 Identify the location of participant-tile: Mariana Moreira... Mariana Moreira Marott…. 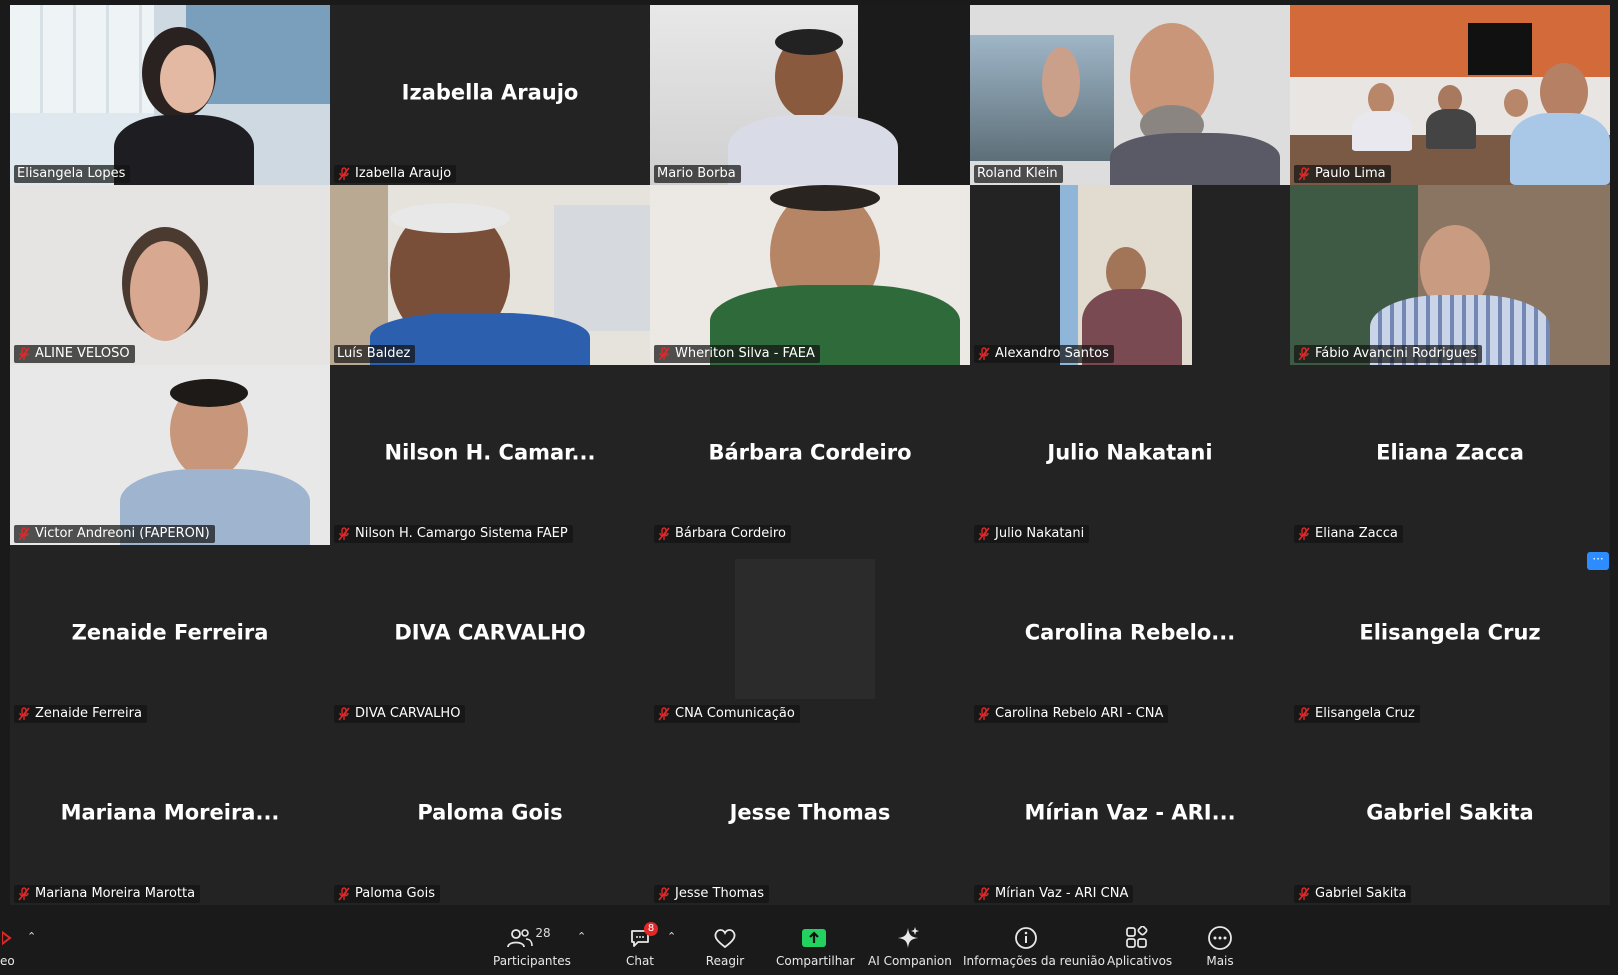
(170, 815).